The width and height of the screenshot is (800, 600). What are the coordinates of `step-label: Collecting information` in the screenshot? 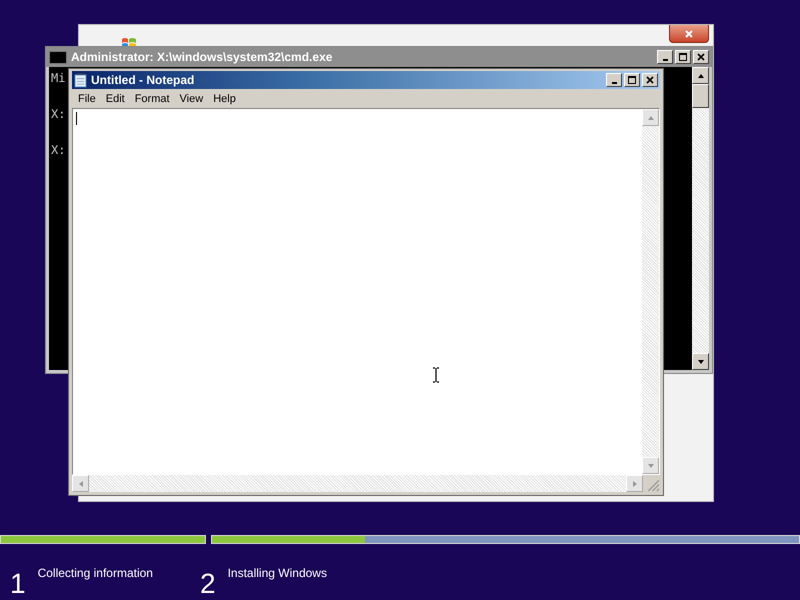 It's located at (95, 572).